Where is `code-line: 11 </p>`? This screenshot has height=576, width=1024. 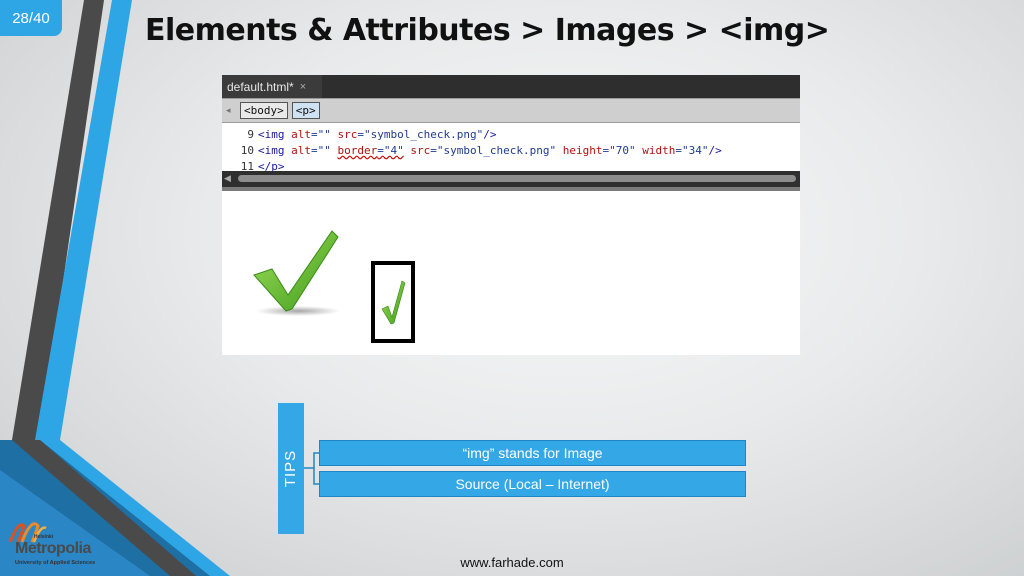
code-line: 11 </p> is located at coordinates (511, 165).